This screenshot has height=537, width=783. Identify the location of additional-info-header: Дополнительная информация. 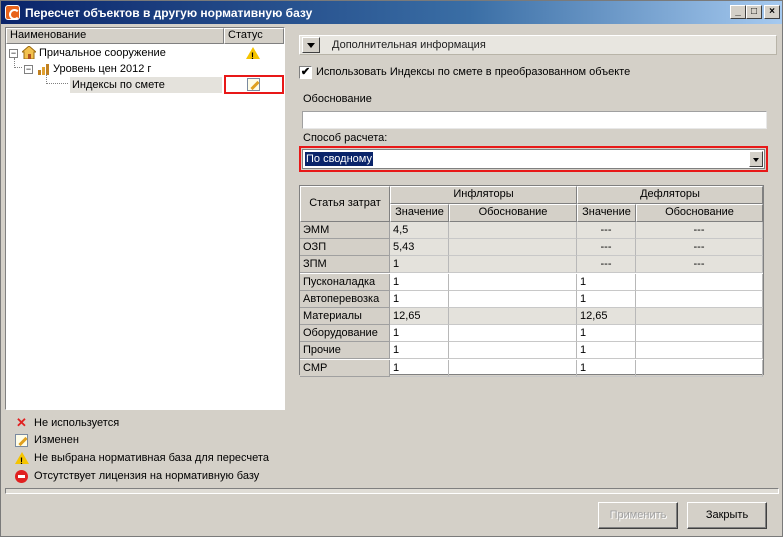
(538, 45).